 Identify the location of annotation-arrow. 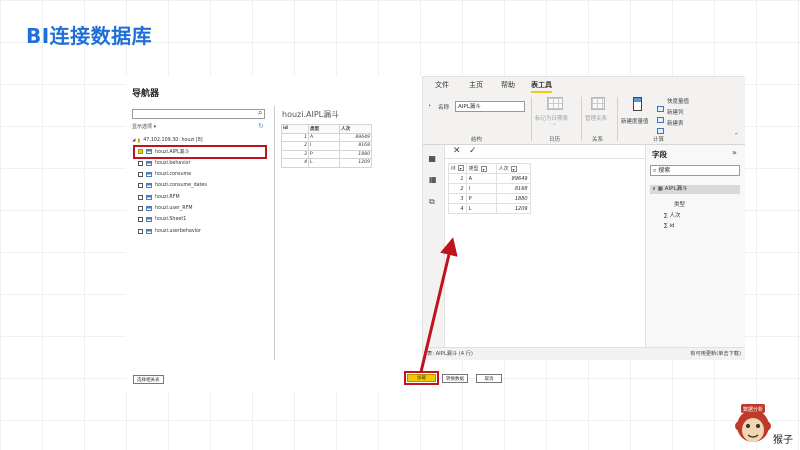
(438, 305).